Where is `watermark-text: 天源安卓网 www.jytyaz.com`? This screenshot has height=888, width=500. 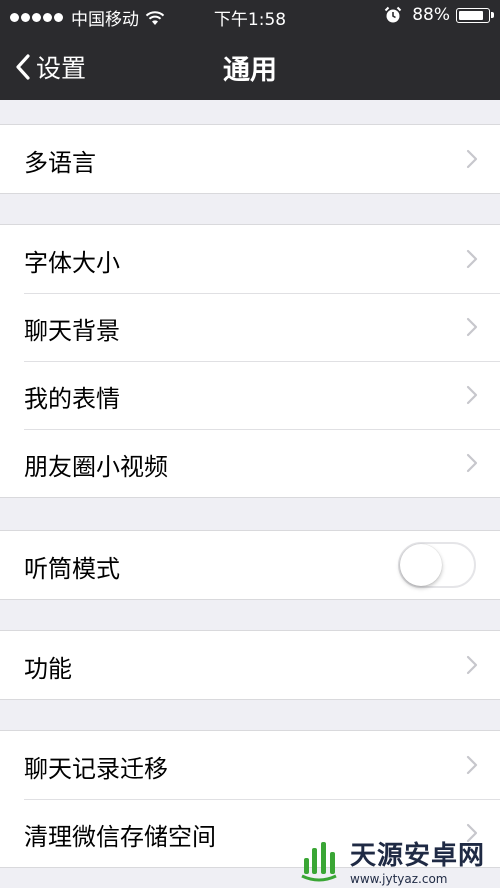
watermark-text: 天源安卓网 www.jytyaz.com is located at coordinates (417, 860).